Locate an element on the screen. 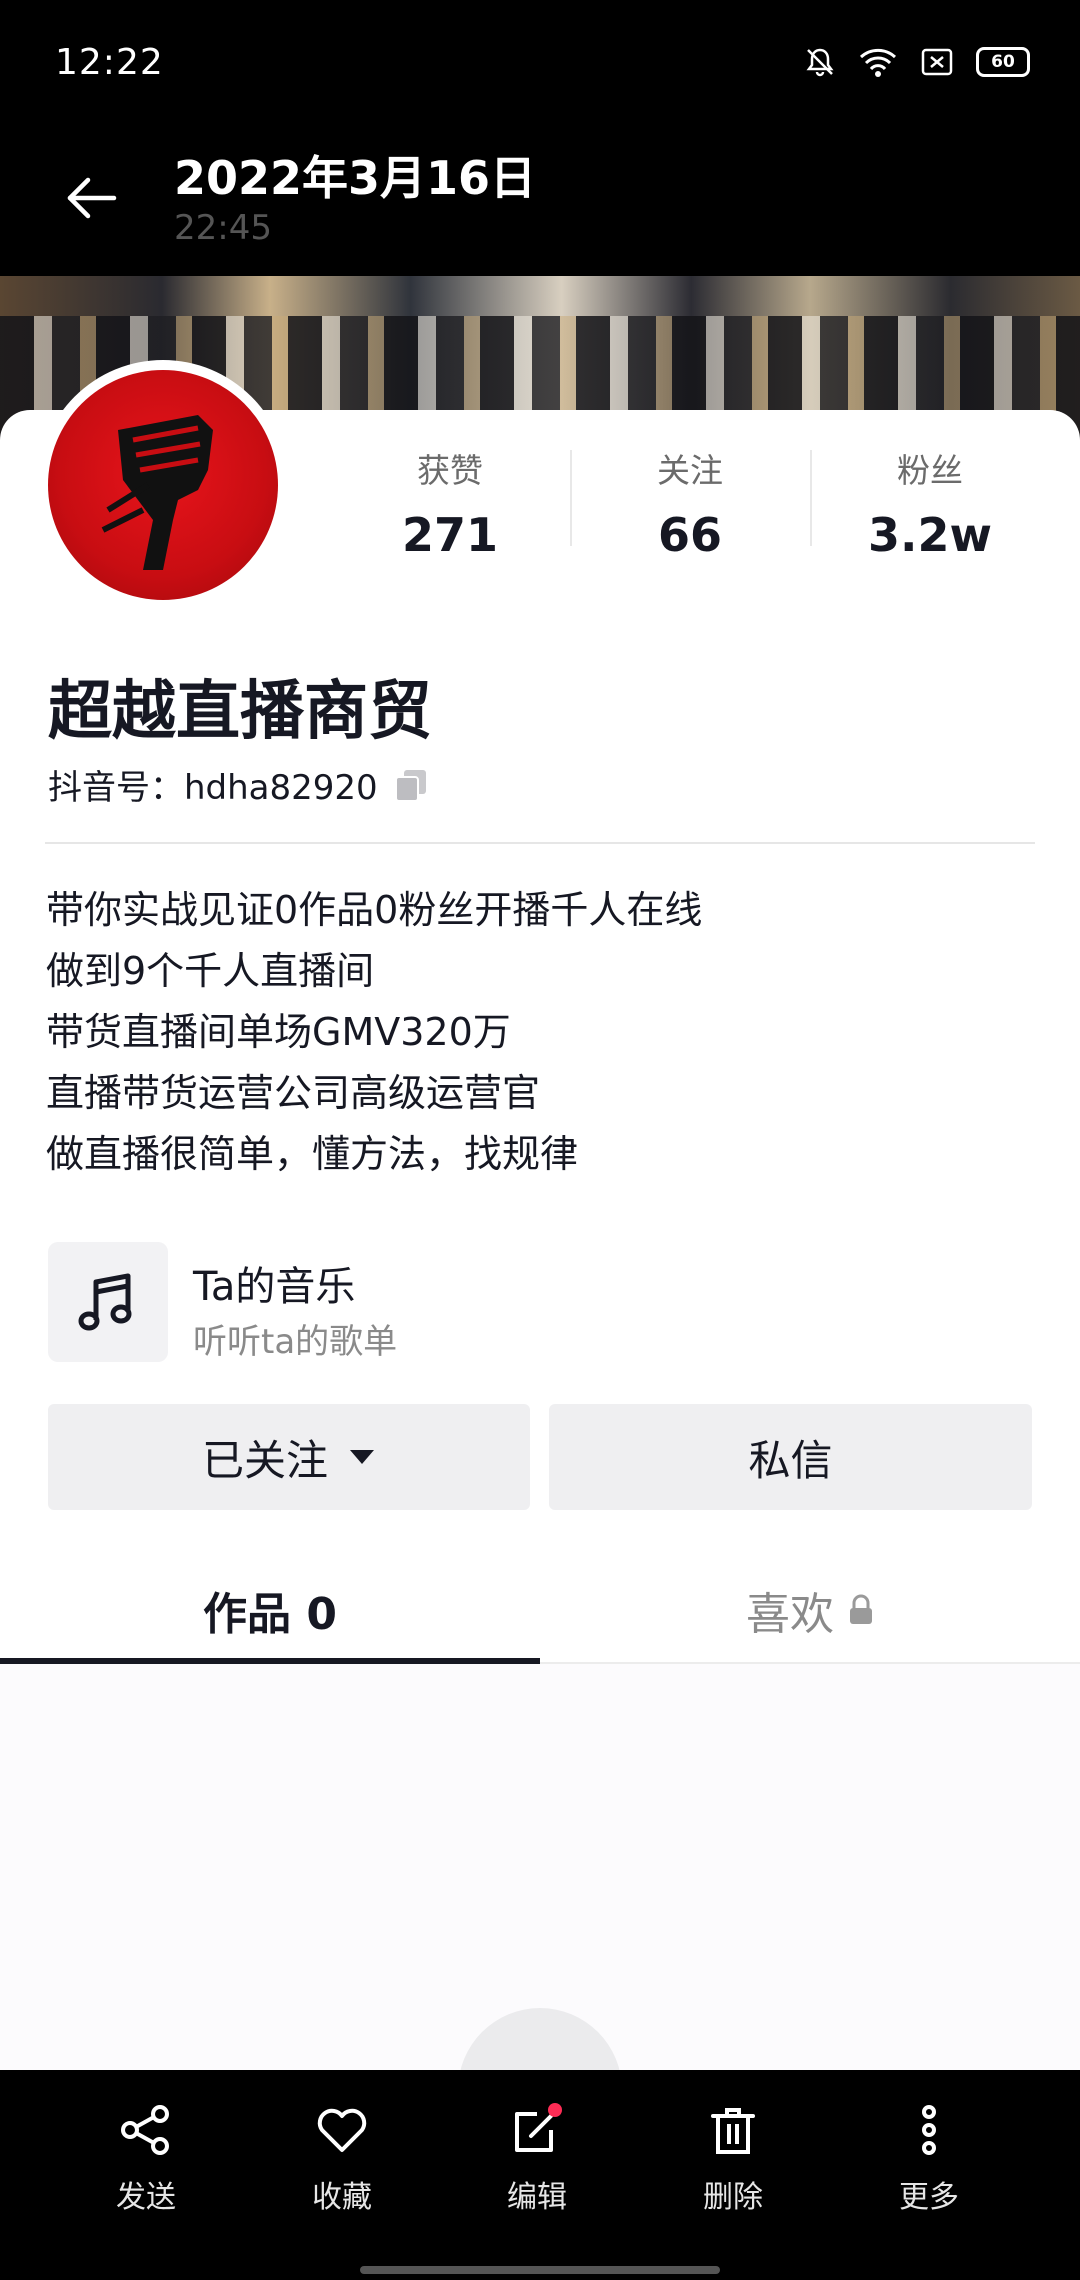  wifi-icon is located at coordinates (878, 62).